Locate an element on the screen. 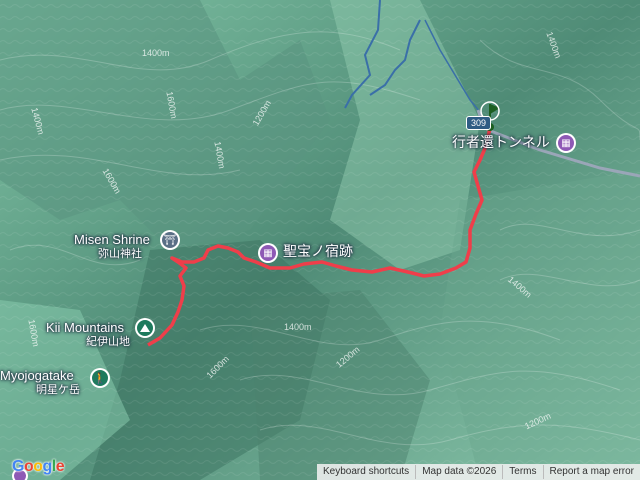 This screenshot has height=480, width=640. route-shield: 309 is located at coordinates (479, 123).